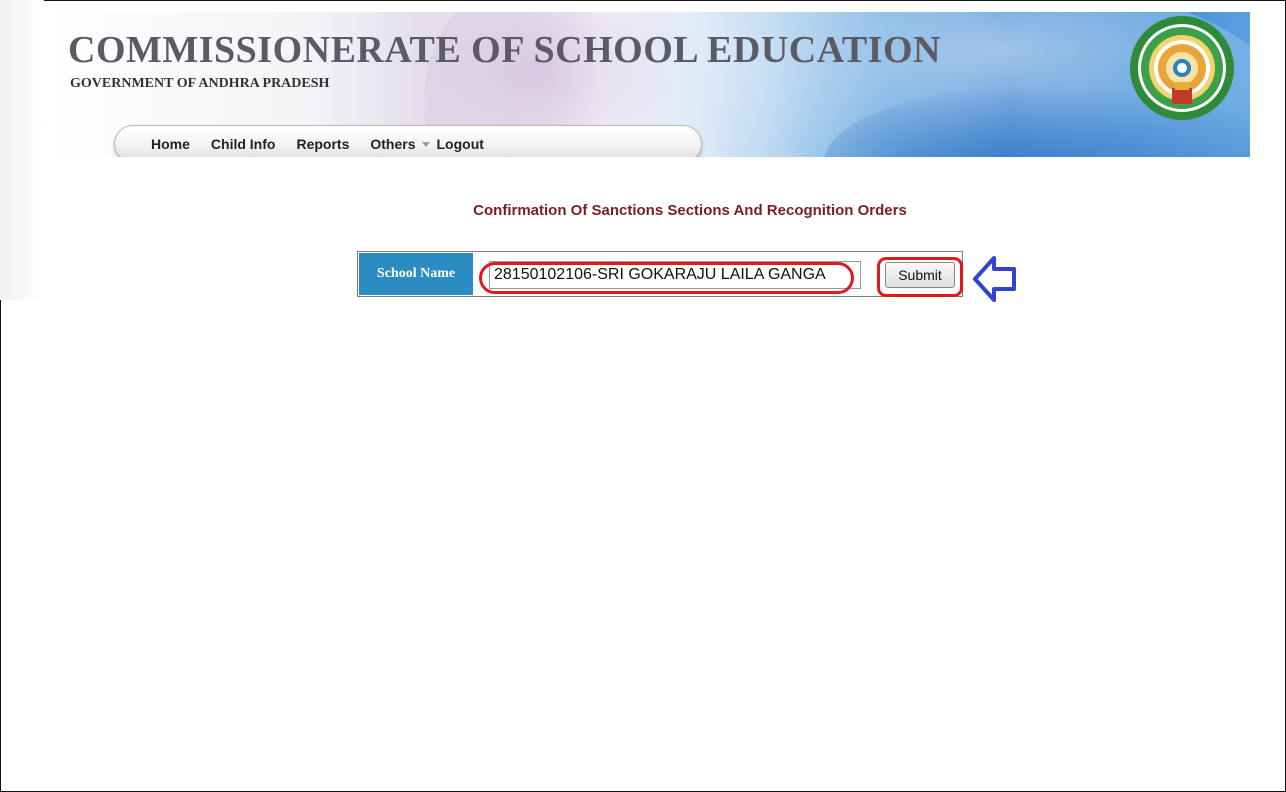 The width and height of the screenshot is (1286, 792). What do you see at coordinates (393, 144) in the screenshot?
I see `nav-item-label: Others` at bounding box center [393, 144].